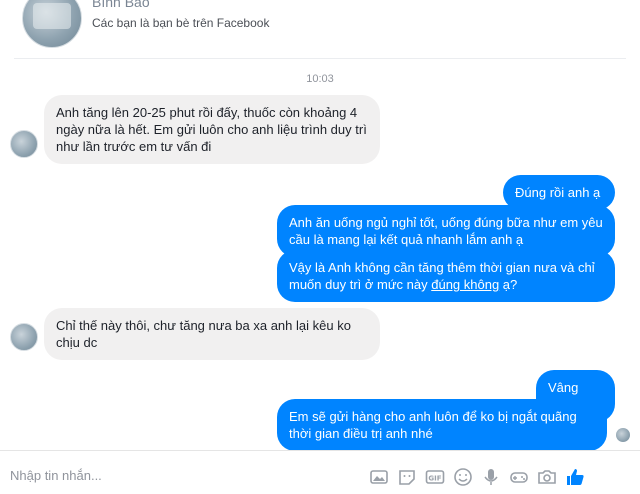 This screenshot has height=494, width=640. Describe the element at coordinates (320, 450) in the screenshot. I see `composer-divider` at that location.